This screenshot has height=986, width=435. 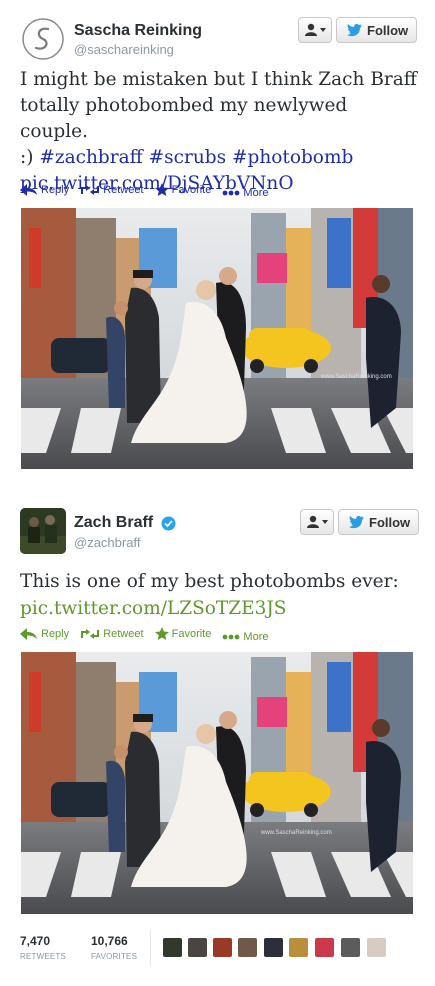 What do you see at coordinates (43, 39) in the screenshot?
I see `sascha-avatar` at bounding box center [43, 39].